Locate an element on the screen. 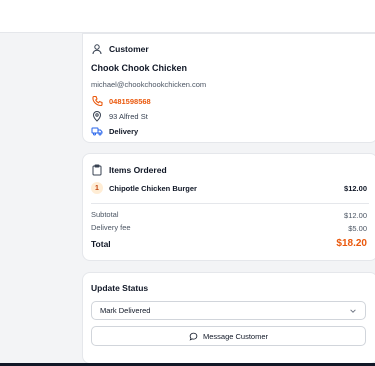 The height and width of the screenshot is (366, 375). delivery-fee-row: Delivery fee is located at coordinates (111, 227).